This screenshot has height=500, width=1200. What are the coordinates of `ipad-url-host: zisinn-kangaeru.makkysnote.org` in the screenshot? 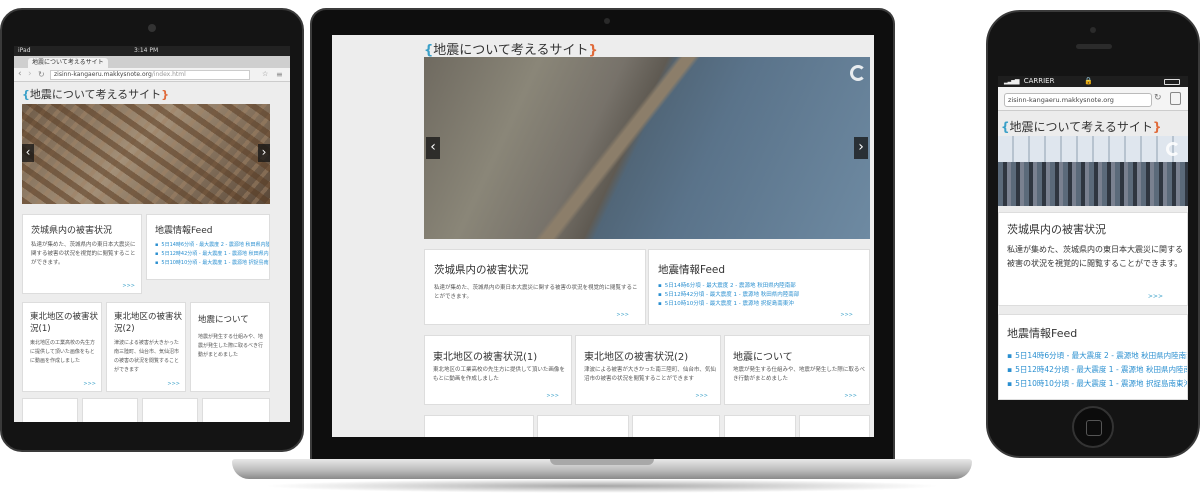 It's located at (103, 74).